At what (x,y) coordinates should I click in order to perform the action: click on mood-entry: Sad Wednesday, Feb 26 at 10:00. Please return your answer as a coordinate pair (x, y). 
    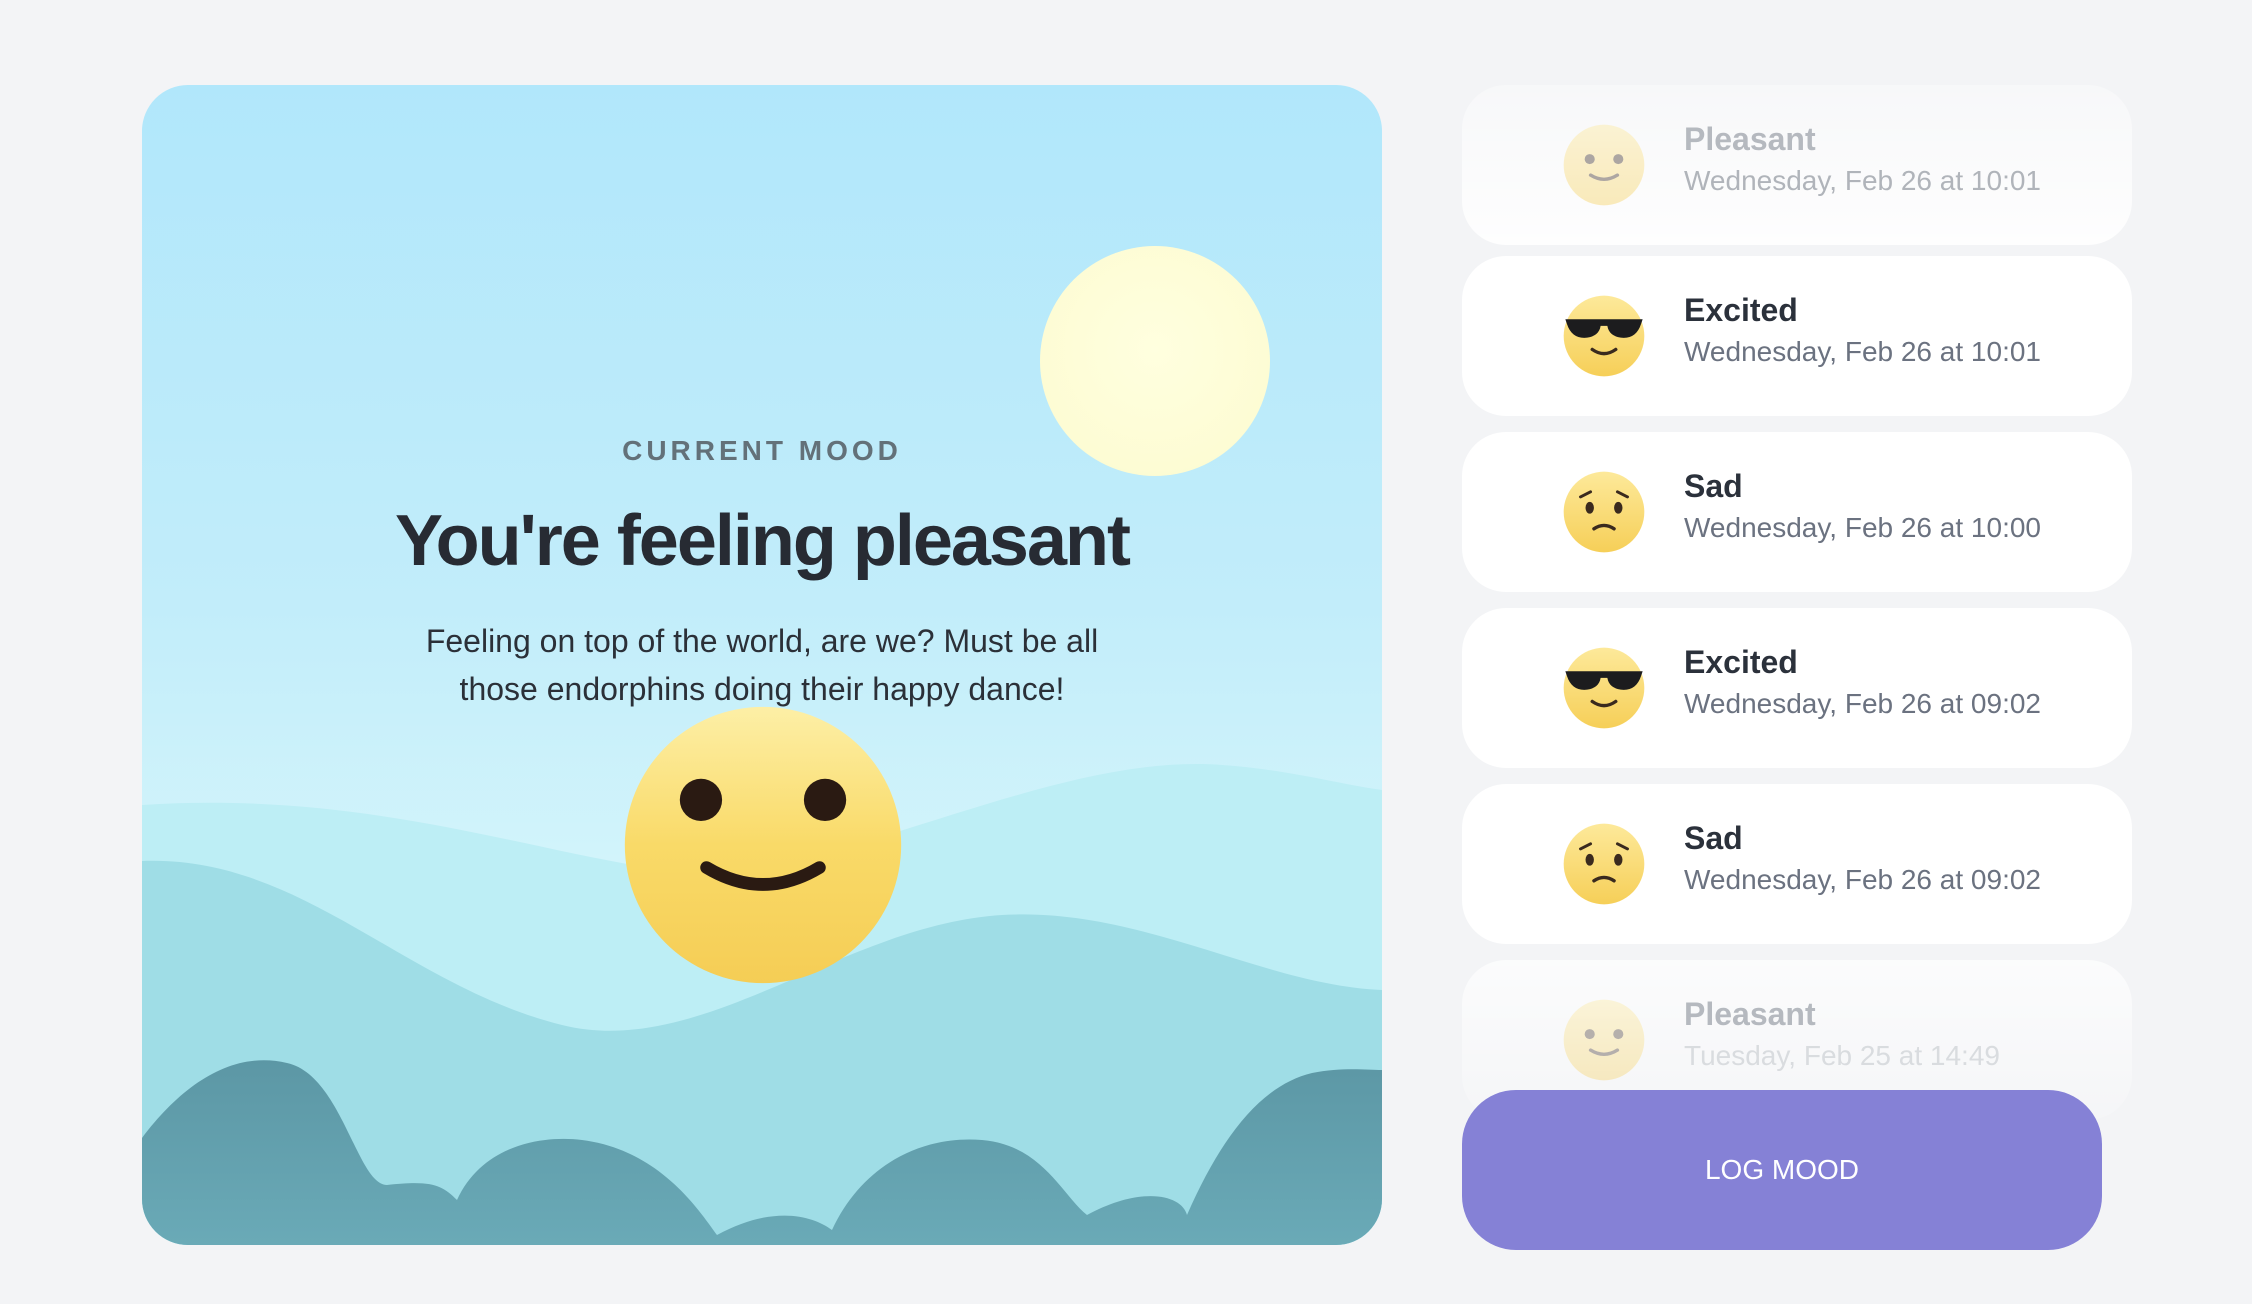
    Looking at the image, I should click on (1797, 512).